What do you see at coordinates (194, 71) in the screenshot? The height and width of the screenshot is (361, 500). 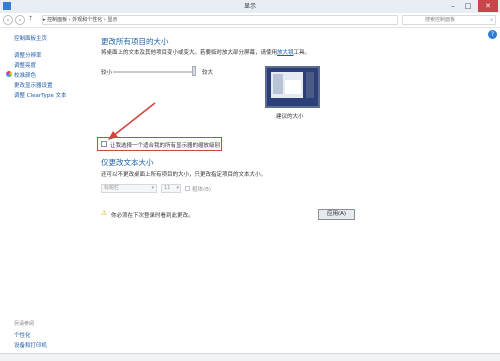 I see `size-slider-thumb` at bounding box center [194, 71].